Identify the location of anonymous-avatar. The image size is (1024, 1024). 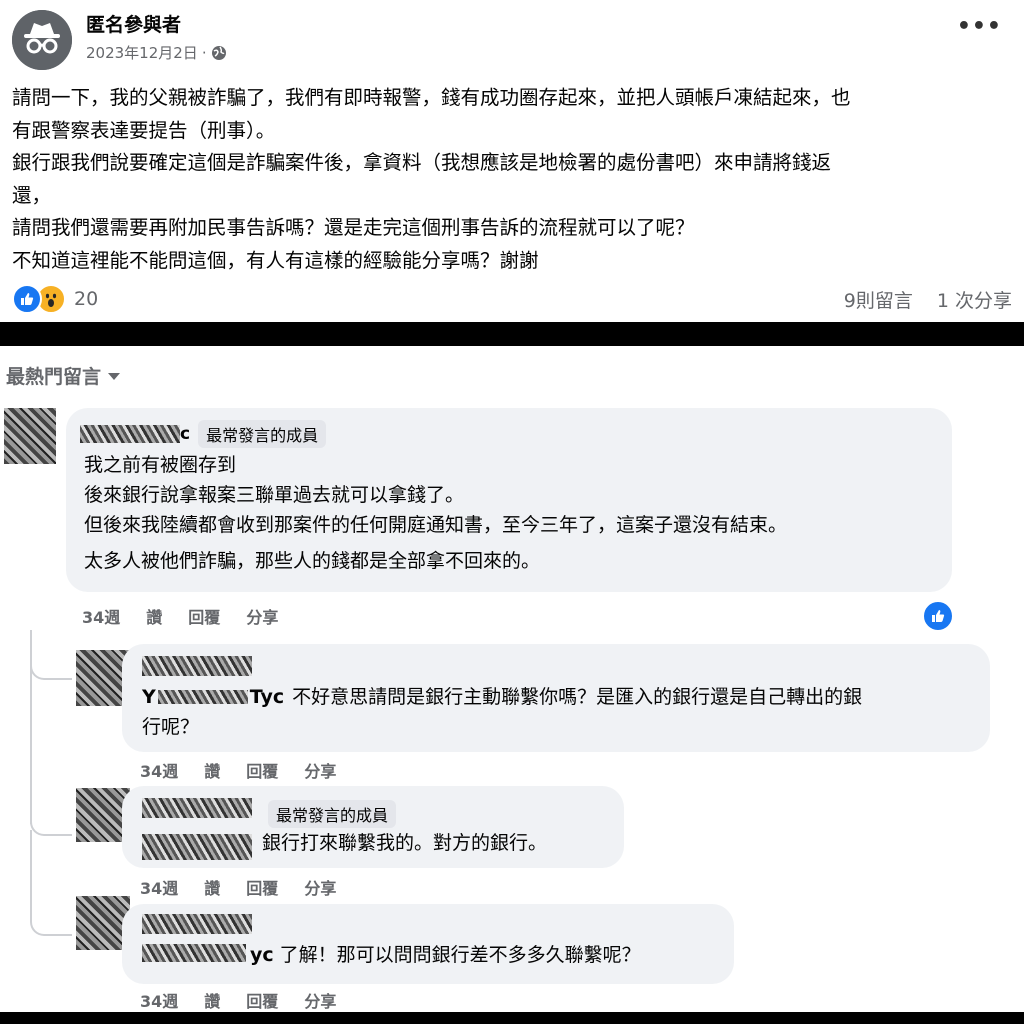
(42, 40).